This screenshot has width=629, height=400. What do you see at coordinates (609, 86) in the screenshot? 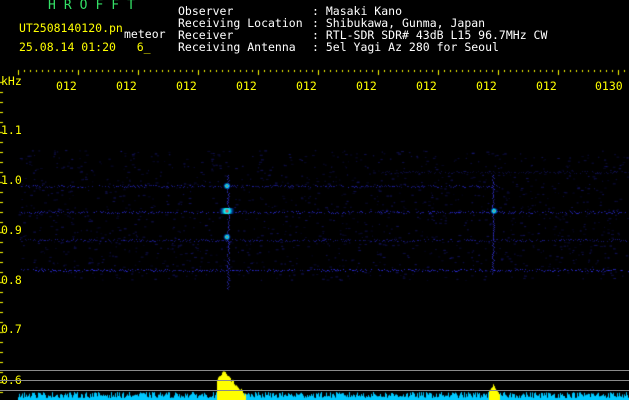
I see `x-tick-label: 0130` at bounding box center [609, 86].